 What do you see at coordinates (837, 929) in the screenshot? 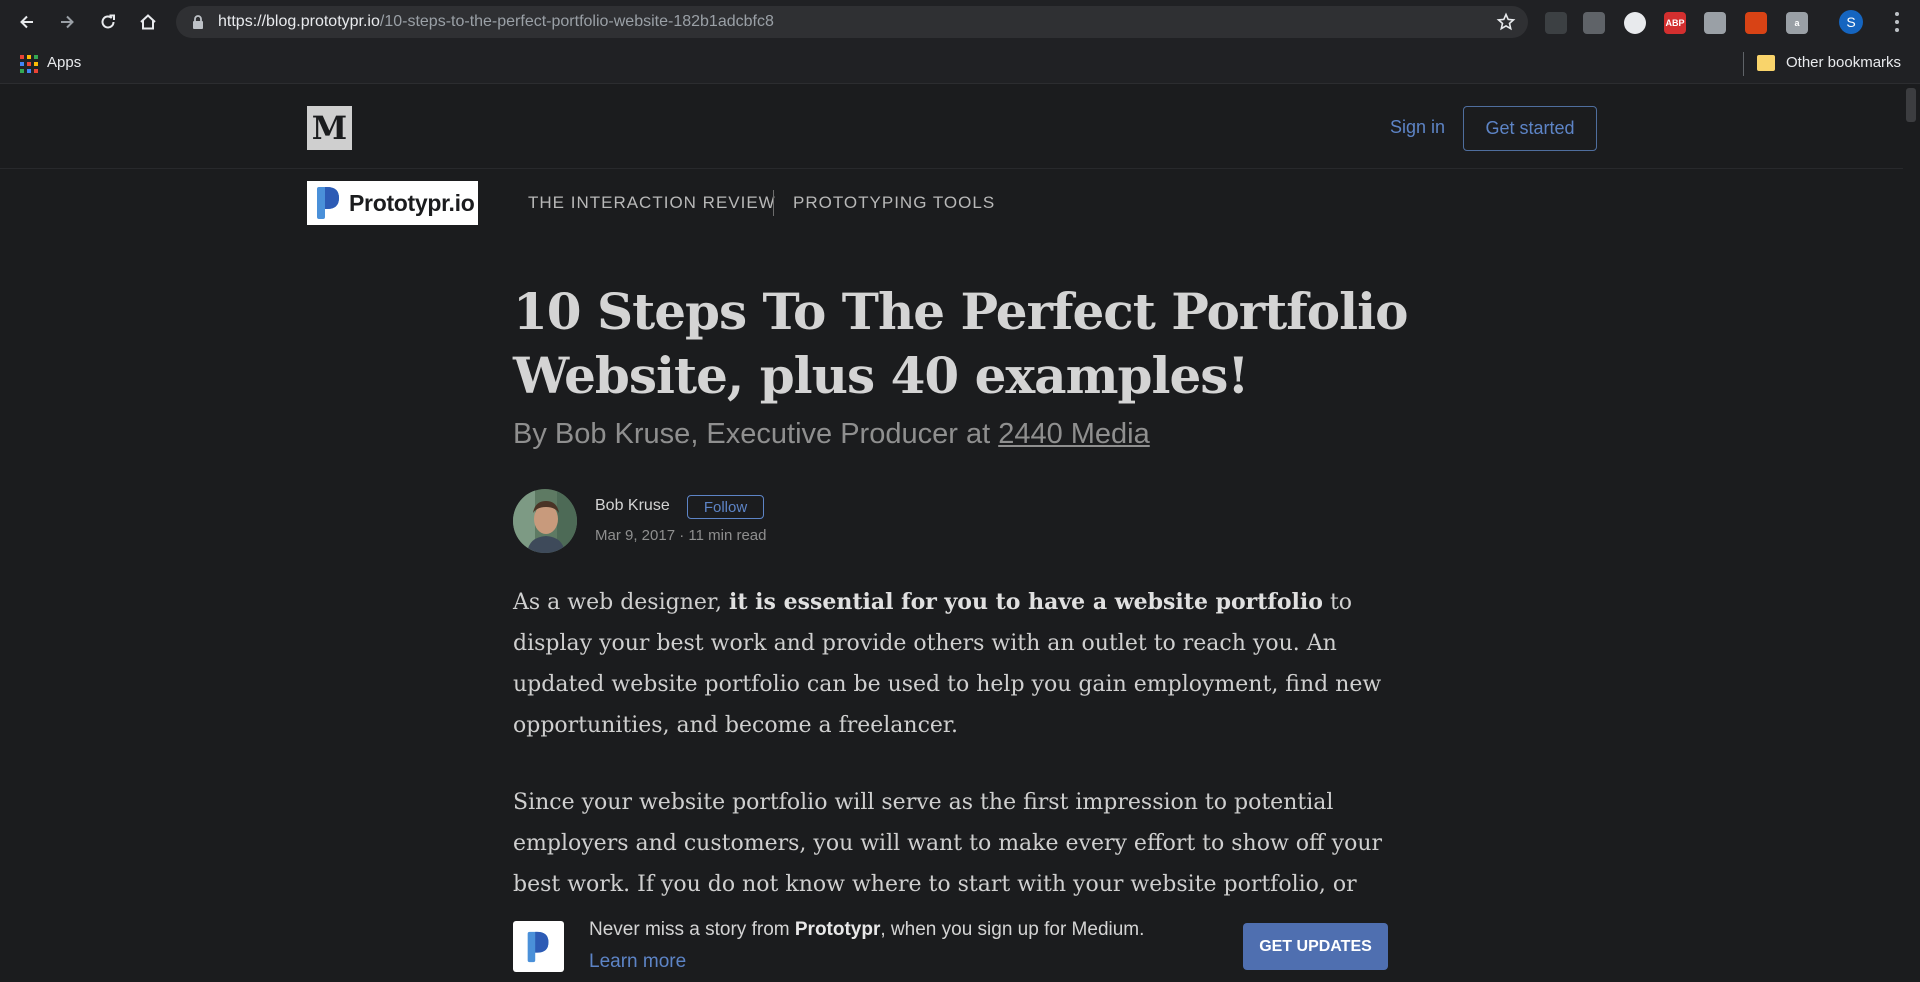
I see `banner-publication-name: Prototypr` at bounding box center [837, 929].